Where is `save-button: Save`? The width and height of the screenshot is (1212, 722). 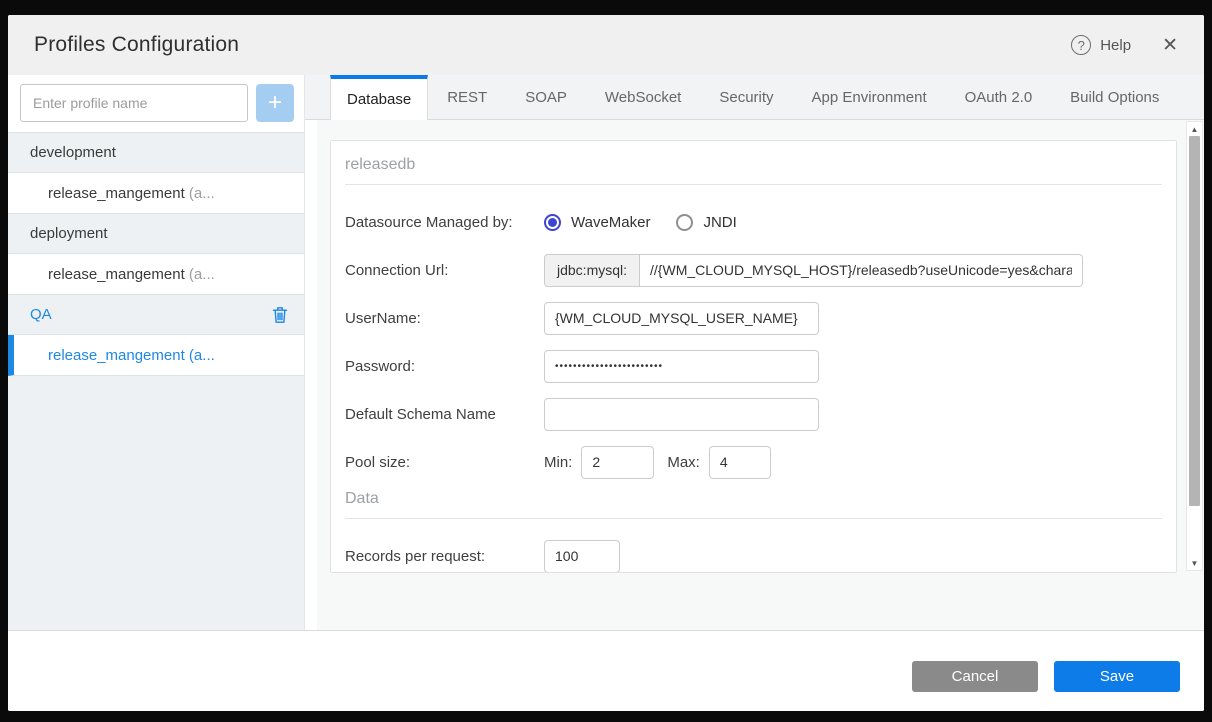
save-button: Save is located at coordinates (1117, 676).